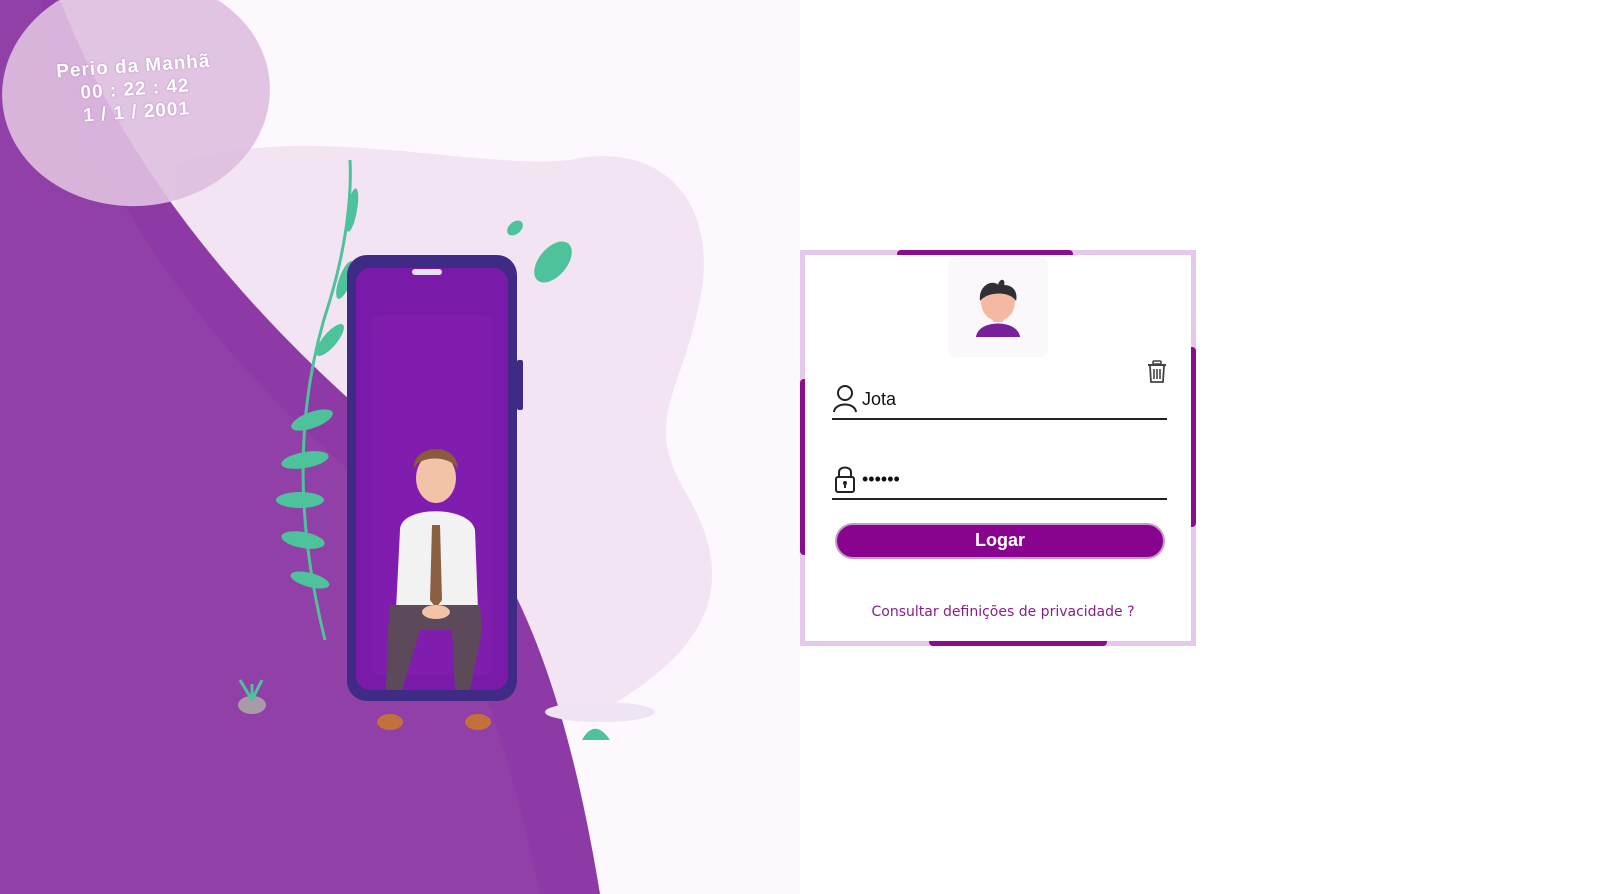 Image resolution: width=1599 pixels, height=894 pixels. Describe the element at coordinates (985, 252) in the screenshot. I see `card-accent-top` at that location.